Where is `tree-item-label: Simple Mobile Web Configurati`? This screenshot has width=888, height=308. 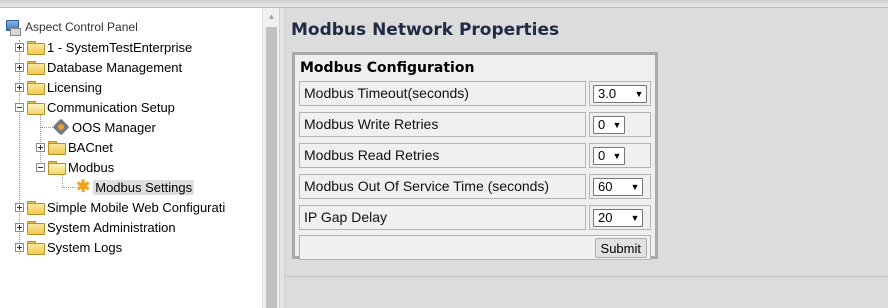
tree-item-label: Simple Mobile Web Configurati is located at coordinates (136, 207).